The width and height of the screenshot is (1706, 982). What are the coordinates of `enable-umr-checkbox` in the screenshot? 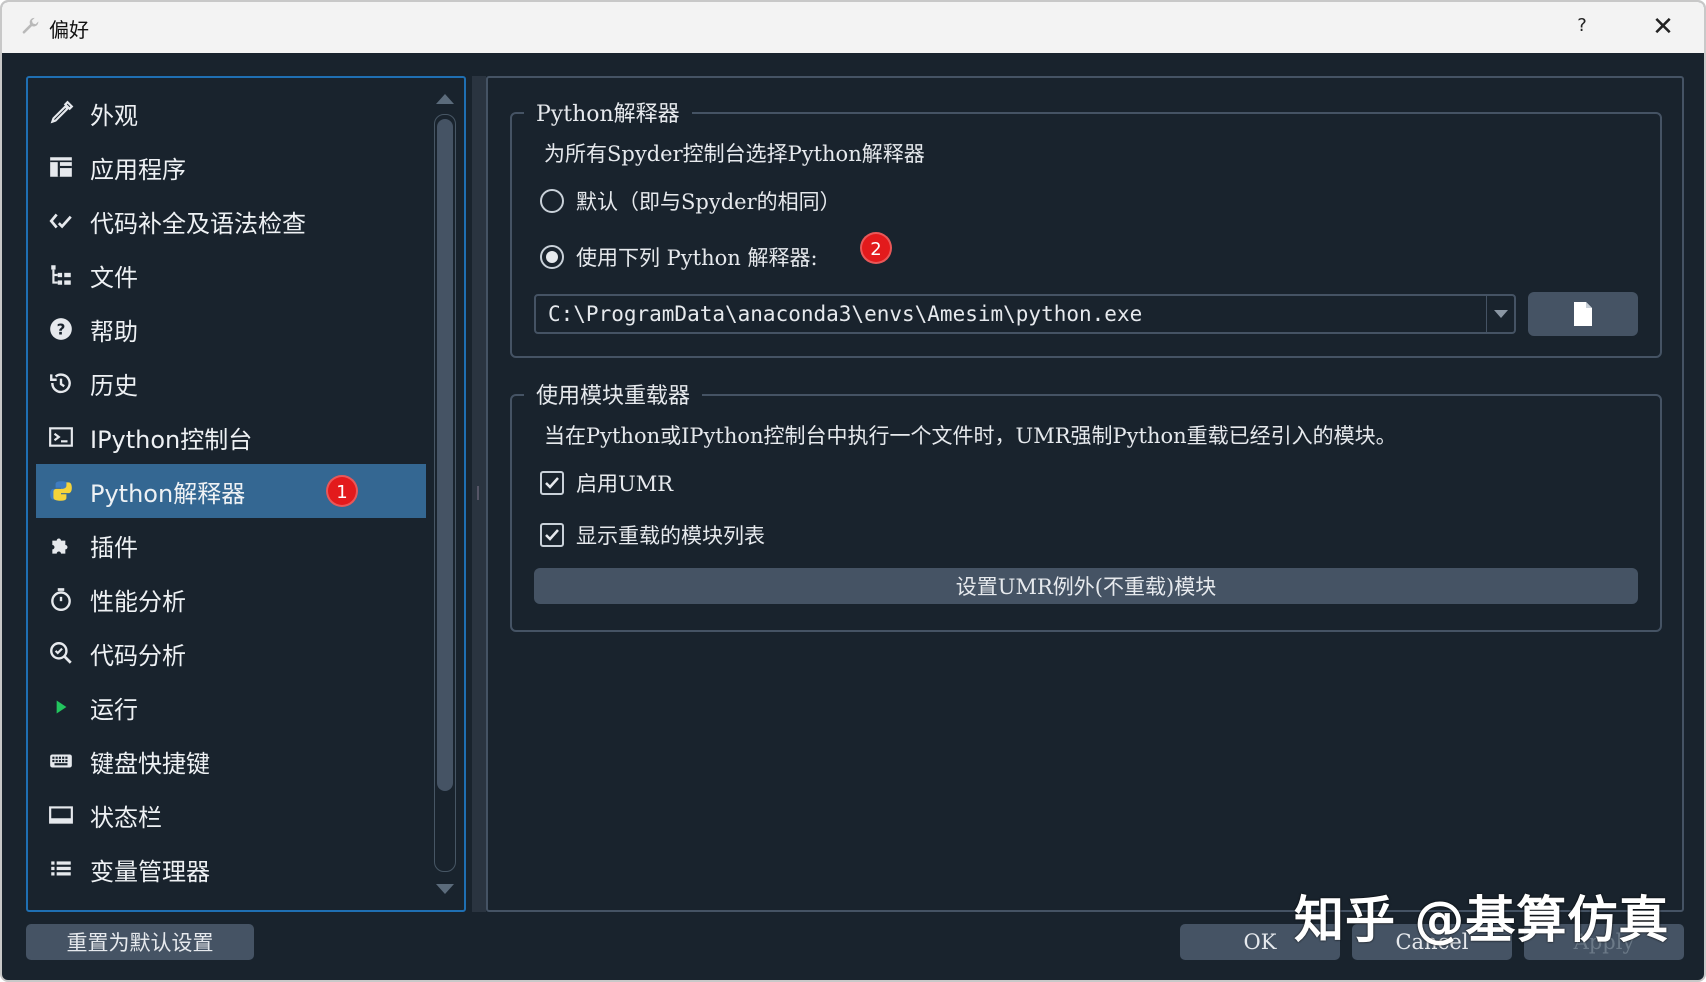 It's located at (552, 483).